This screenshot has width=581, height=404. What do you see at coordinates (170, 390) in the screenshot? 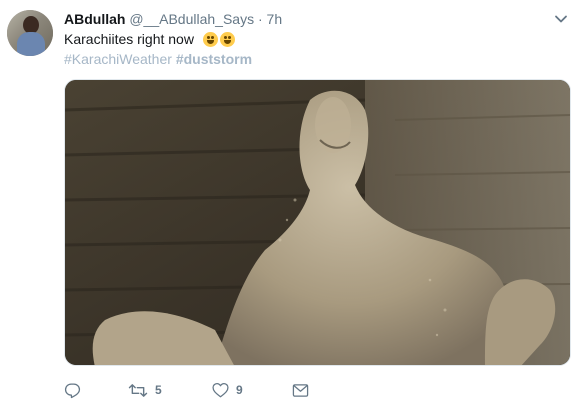
I see `retweet-button: 5` at bounding box center [170, 390].